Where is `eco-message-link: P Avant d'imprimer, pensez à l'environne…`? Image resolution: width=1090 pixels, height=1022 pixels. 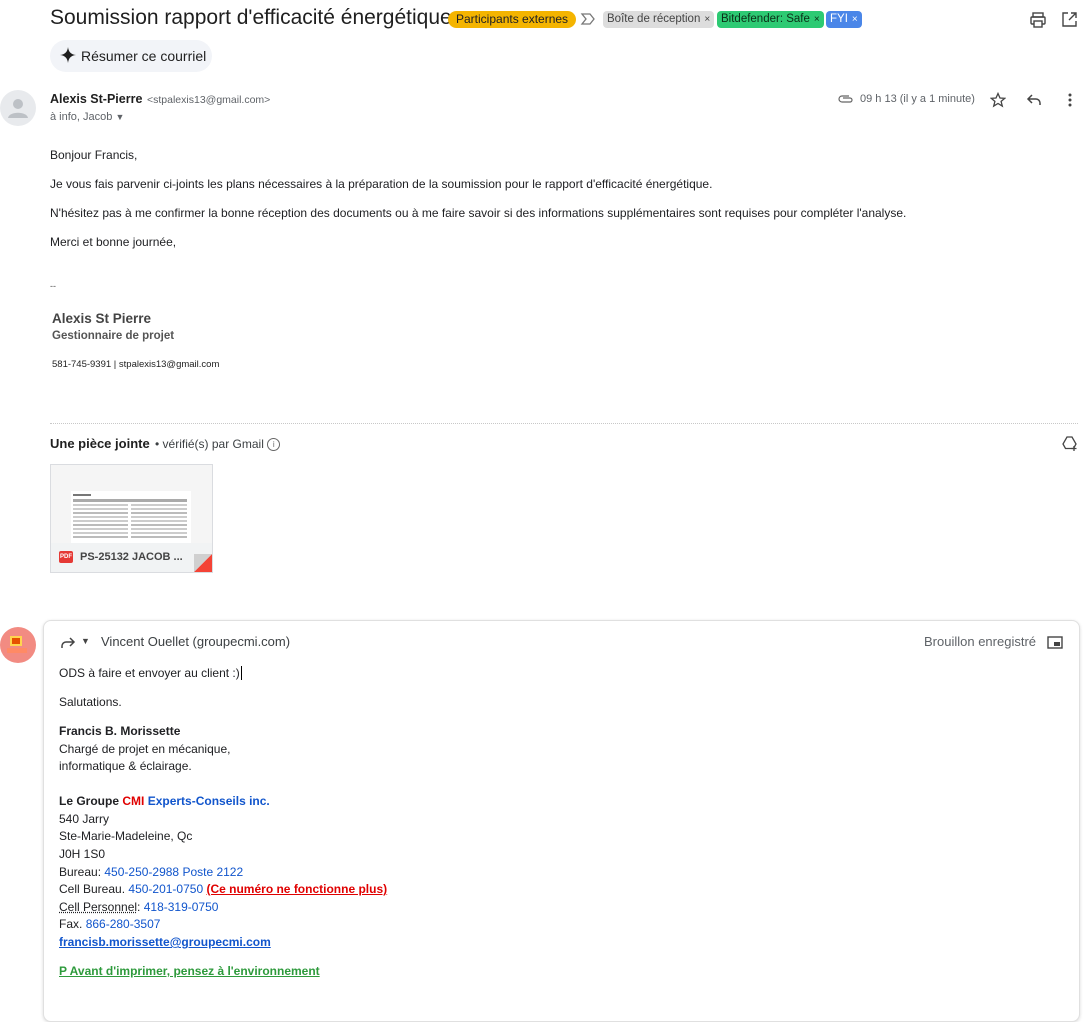
eco-message-link: P Avant d'imprimer, pensez à l'environne… is located at coordinates (189, 971).